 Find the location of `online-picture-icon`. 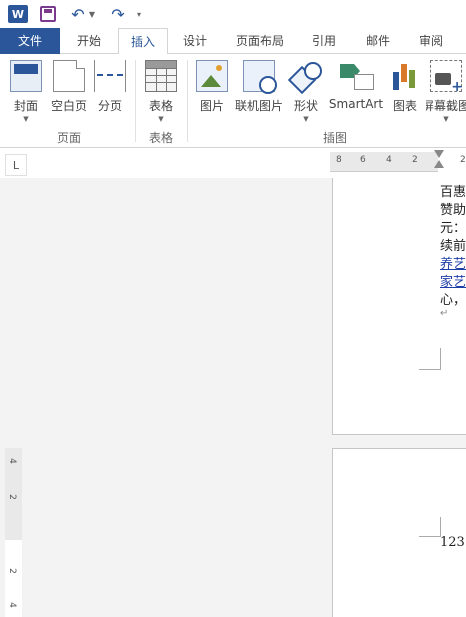

online-picture-icon is located at coordinates (260, 77).